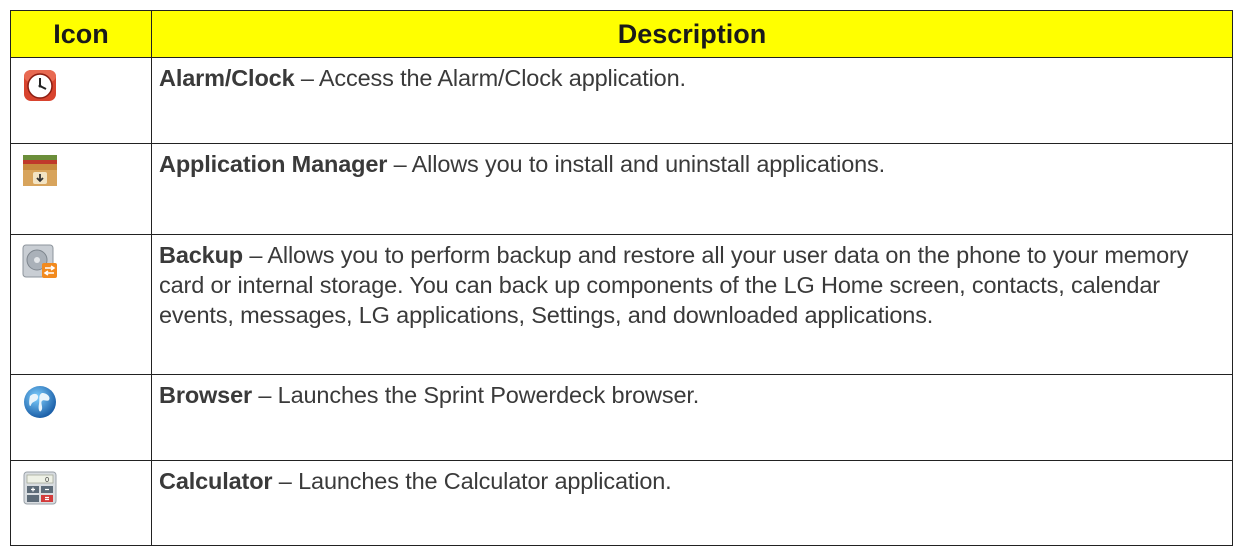 This screenshot has height=546, width=1248. Describe the element at coordinates (201, 255) in the screenshot. I see `row-title: Backup` at that location.